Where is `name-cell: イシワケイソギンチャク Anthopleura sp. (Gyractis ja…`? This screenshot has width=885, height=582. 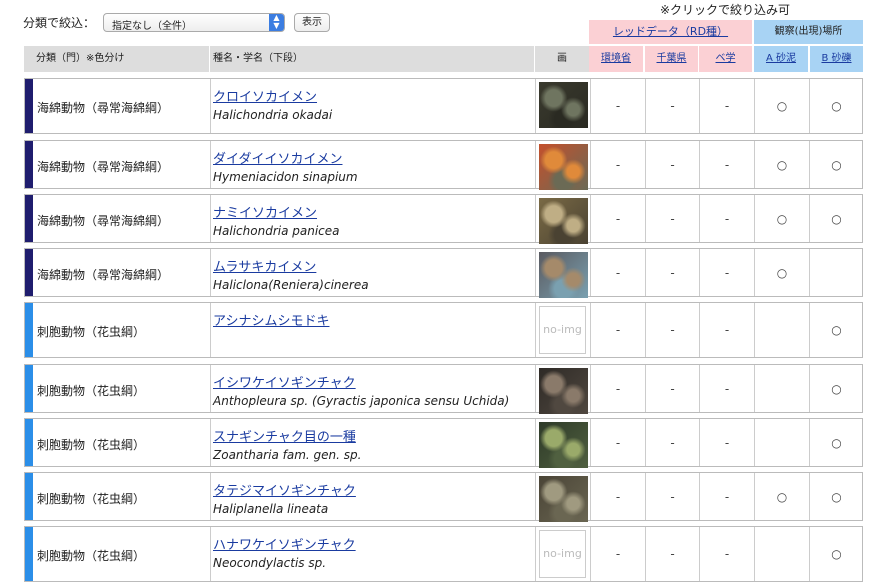 name-cell: イシワケイソギンチャク Anthopleura sp. (Gyractis ja… is located at coordinates (372, 388).